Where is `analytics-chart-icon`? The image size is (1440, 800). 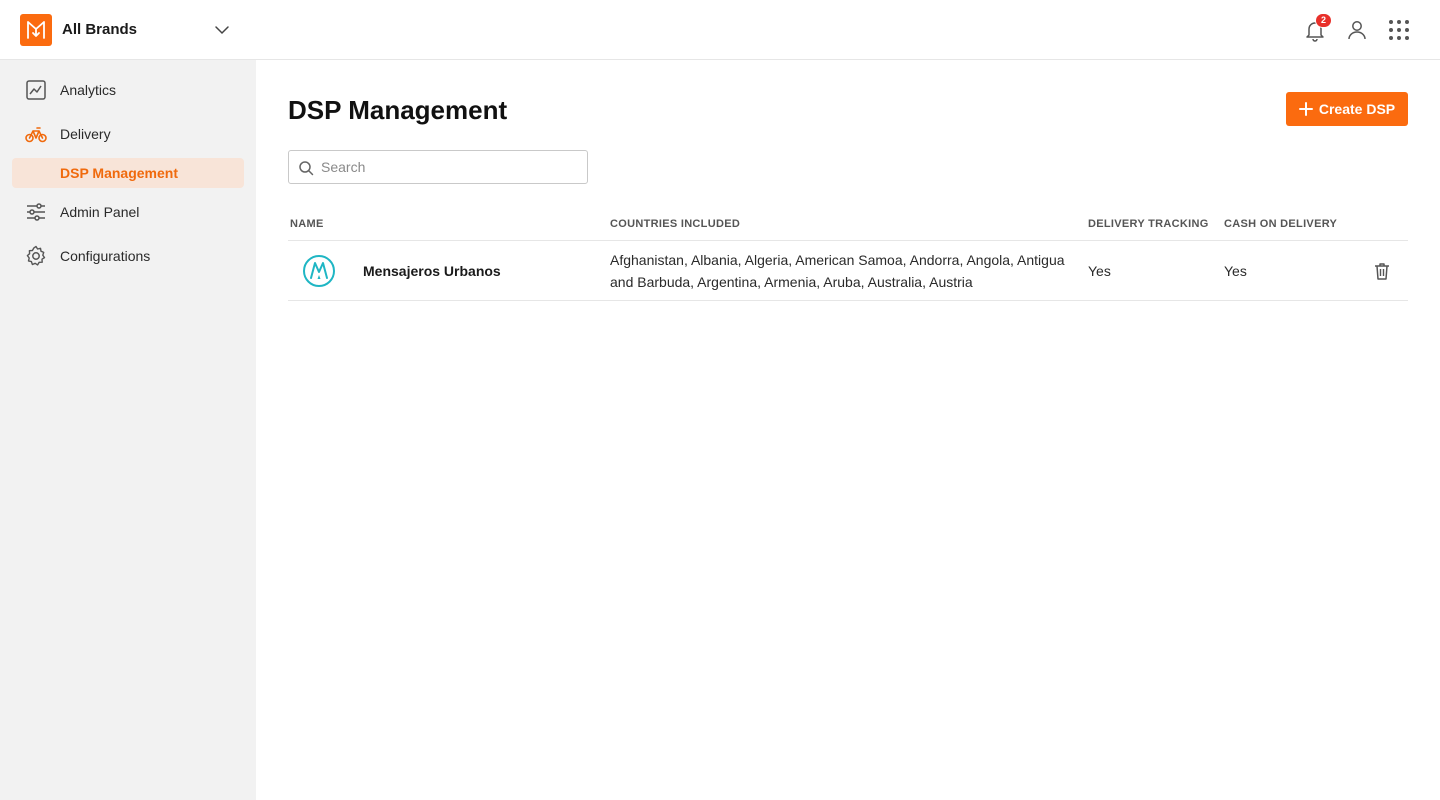
analytics-chart-icon is located at coordinates (36, 90).